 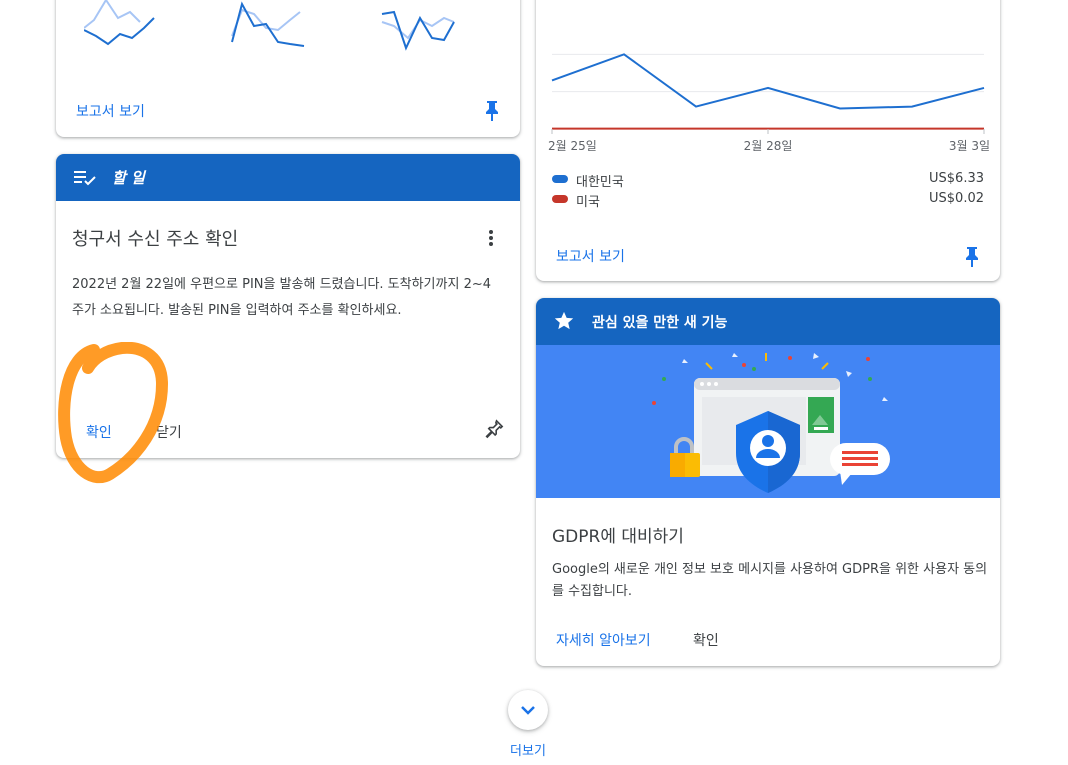 What do you see at coordinates (588, 202) in the screenshot?
I see `legend-label-usa: 미국` at bounding box center [588, 202].